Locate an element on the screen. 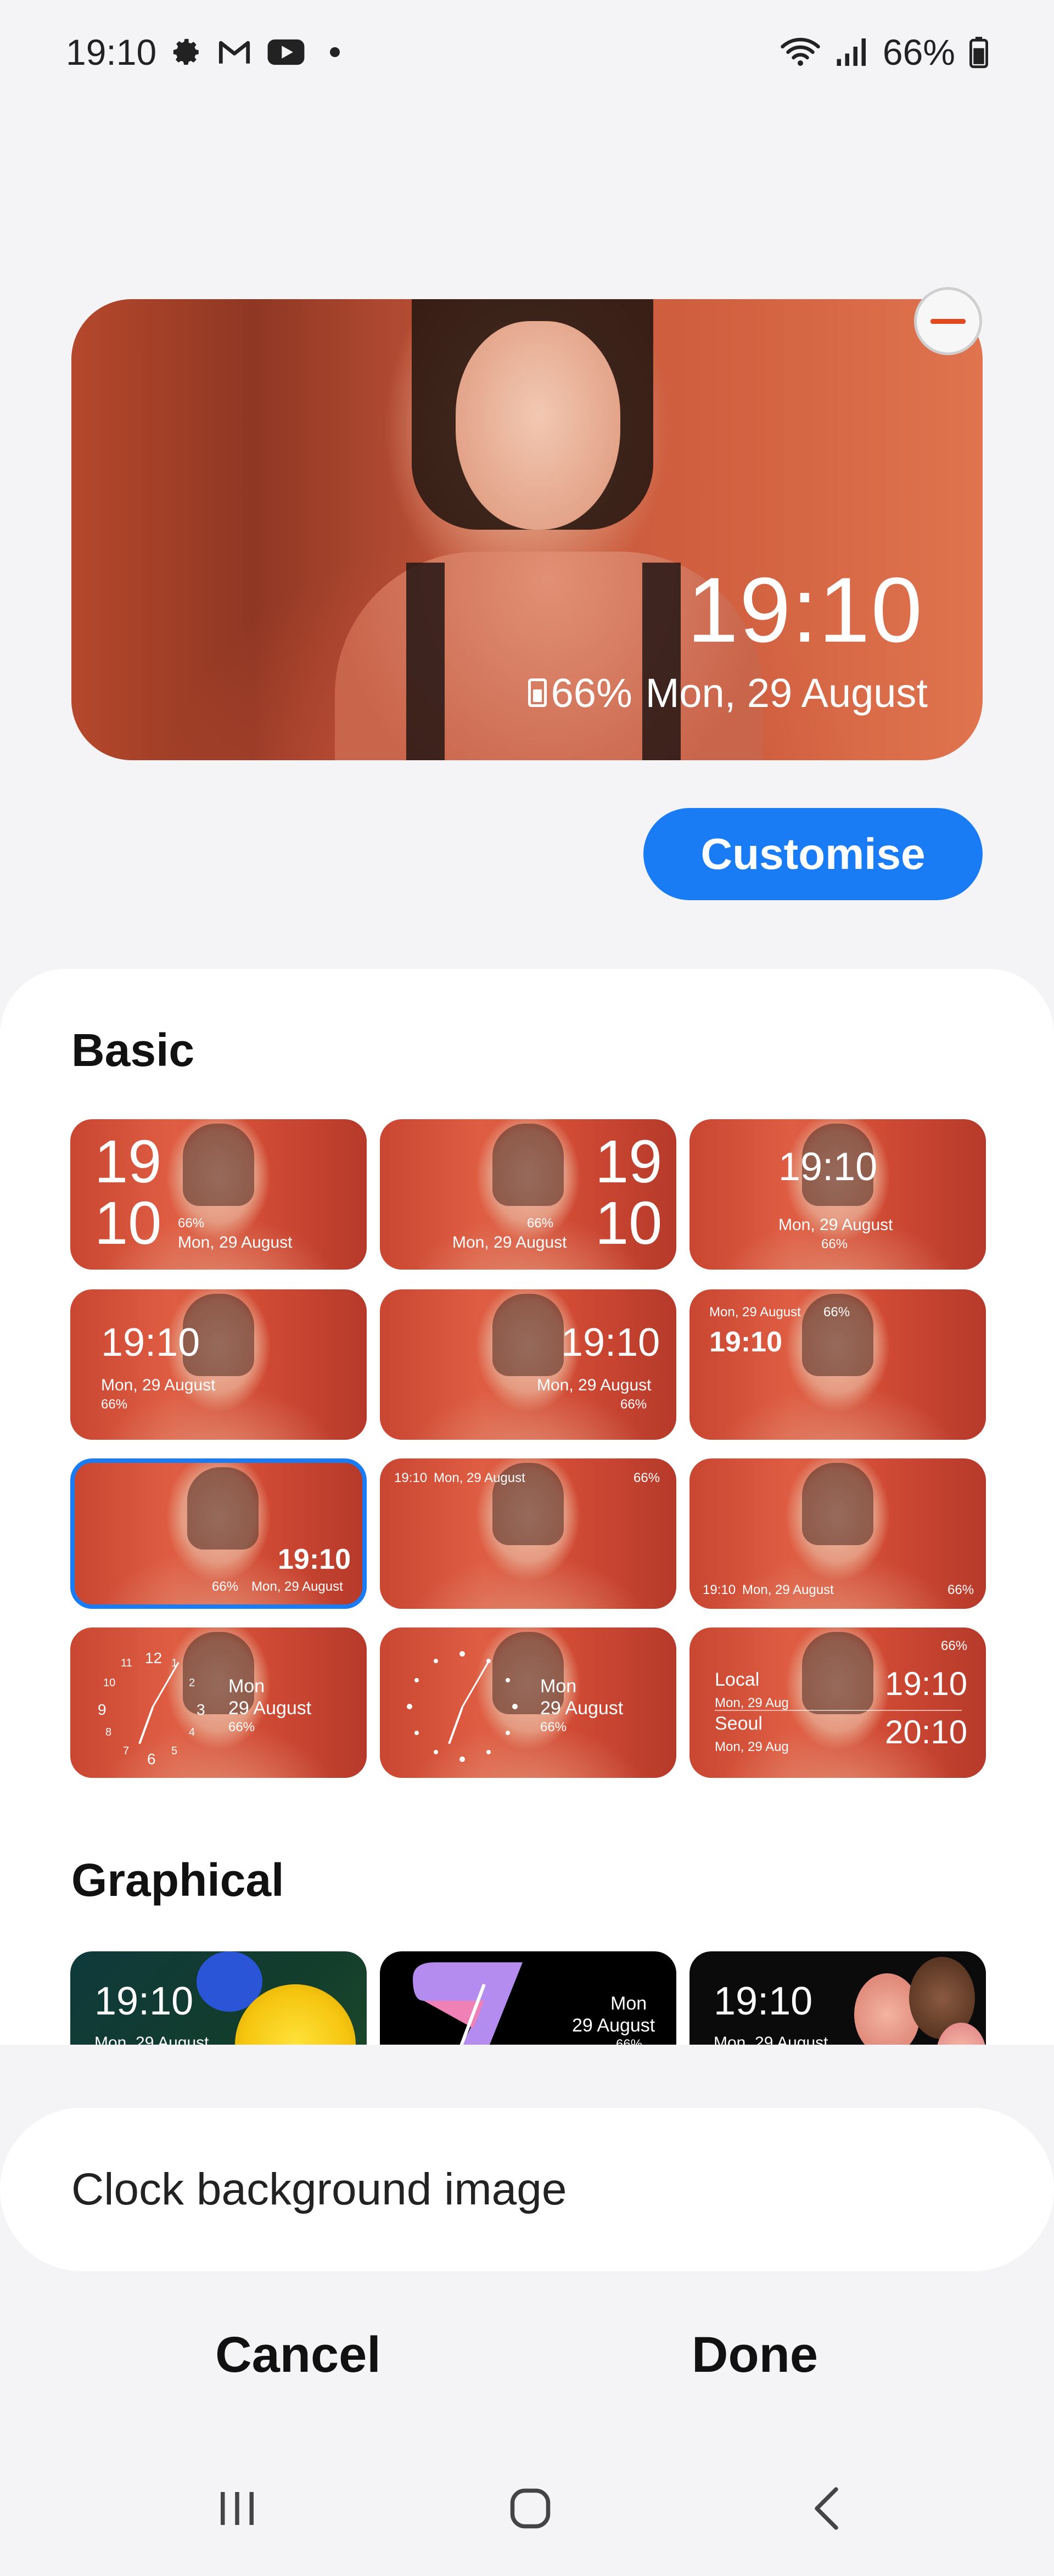 This screenshot has width=1054, height=2576. minus-icon is located at coordinates (948, 321).